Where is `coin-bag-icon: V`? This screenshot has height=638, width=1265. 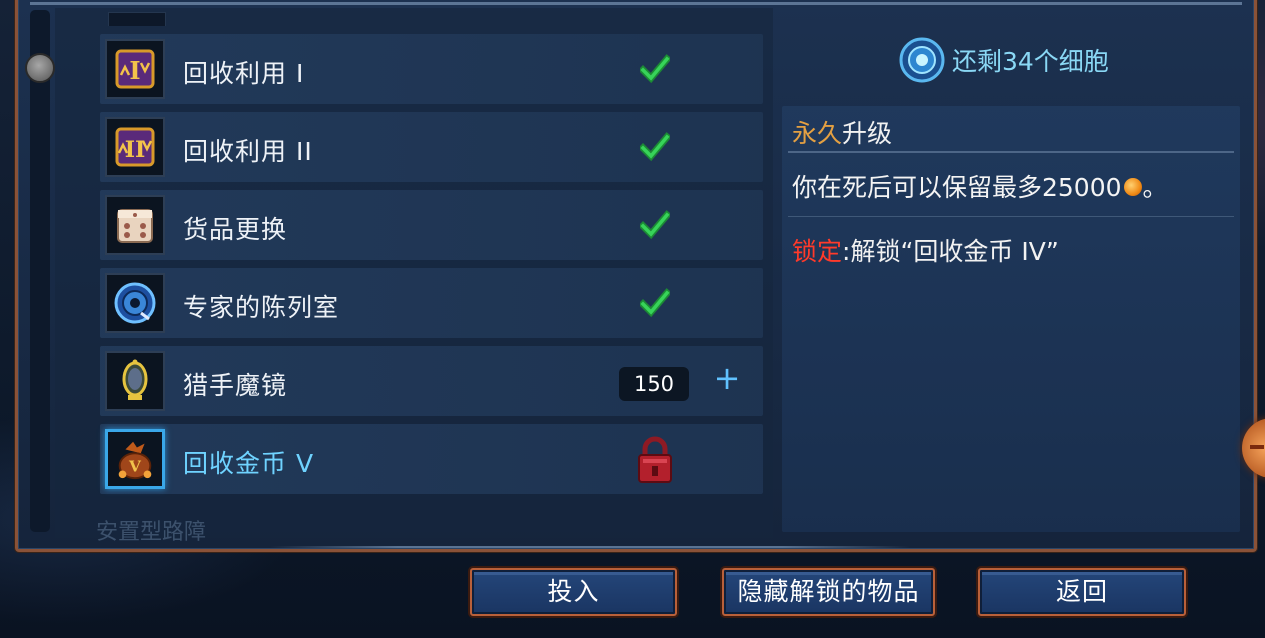 coin-bag-icon: V is located at coordinates (135, 459).